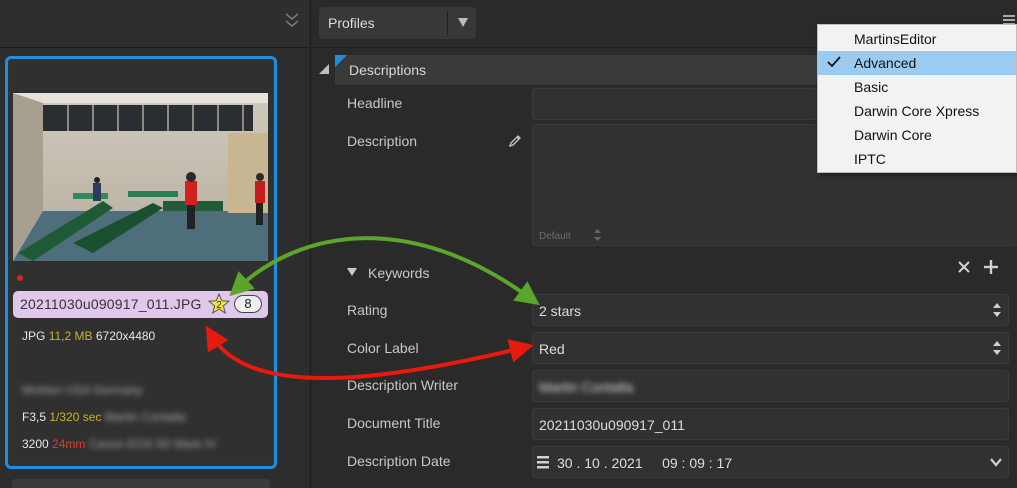  What do you see at coordinates (341, 61) in the screenshot?
I see `section-corner-marker` at bounding box center [341, 61].